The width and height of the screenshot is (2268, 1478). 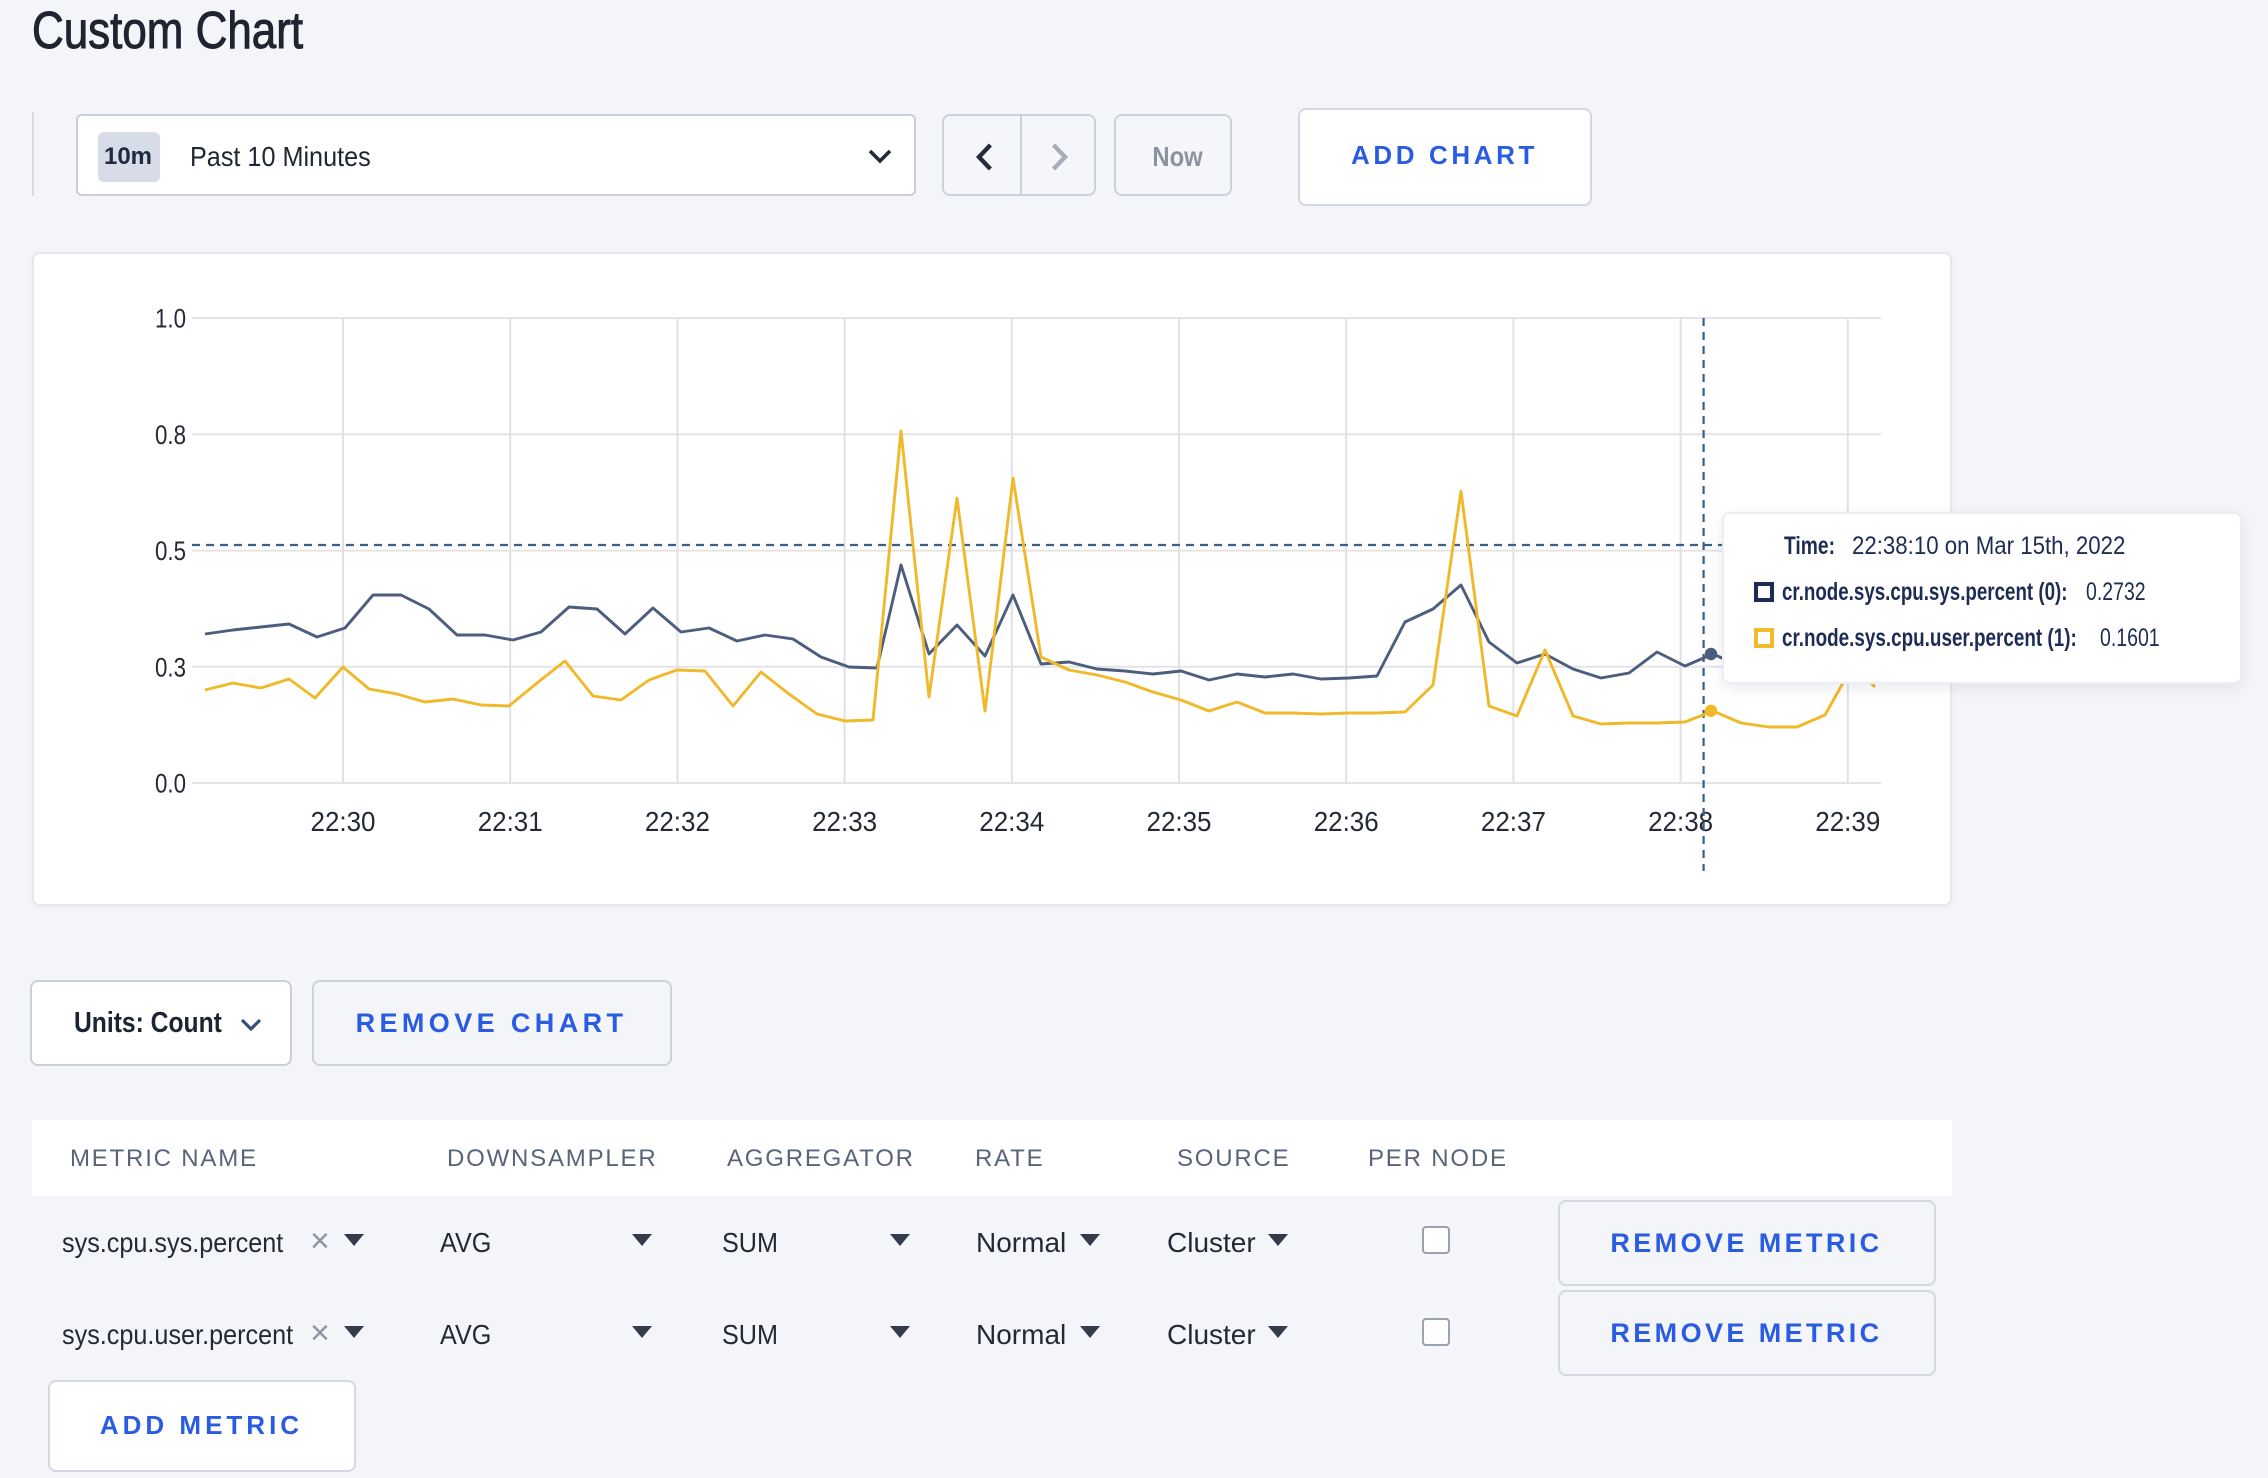 I want to click on svg-text: 1.0, so click(x=170, y=319).